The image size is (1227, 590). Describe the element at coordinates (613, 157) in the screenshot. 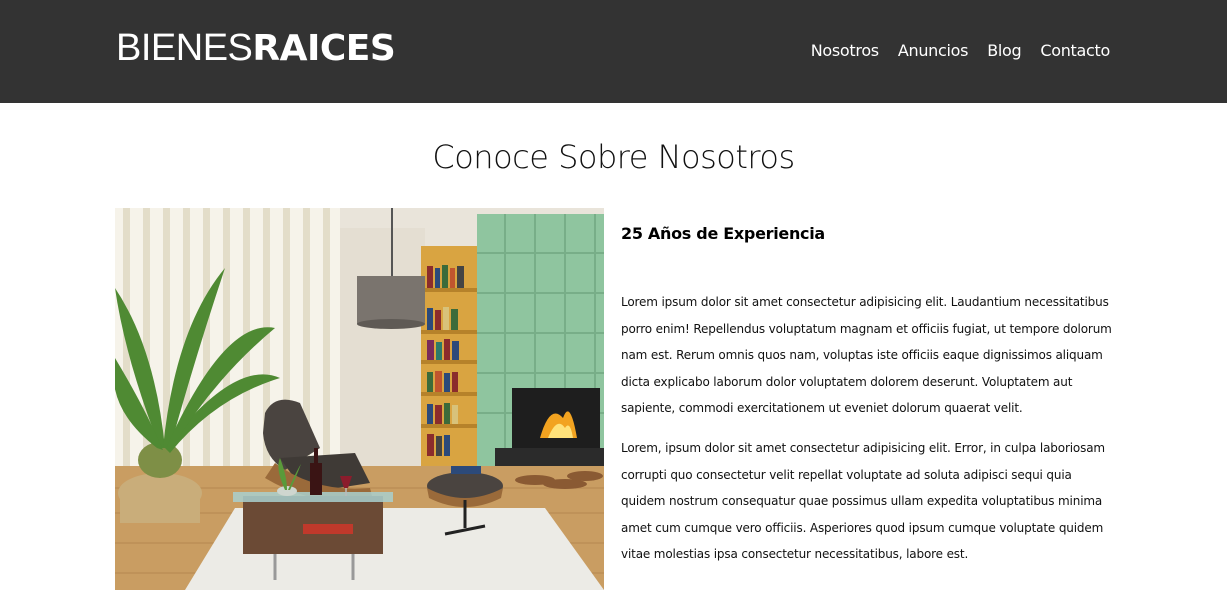

I see `section-title: Conoce Sobre Nosotros` at that location.